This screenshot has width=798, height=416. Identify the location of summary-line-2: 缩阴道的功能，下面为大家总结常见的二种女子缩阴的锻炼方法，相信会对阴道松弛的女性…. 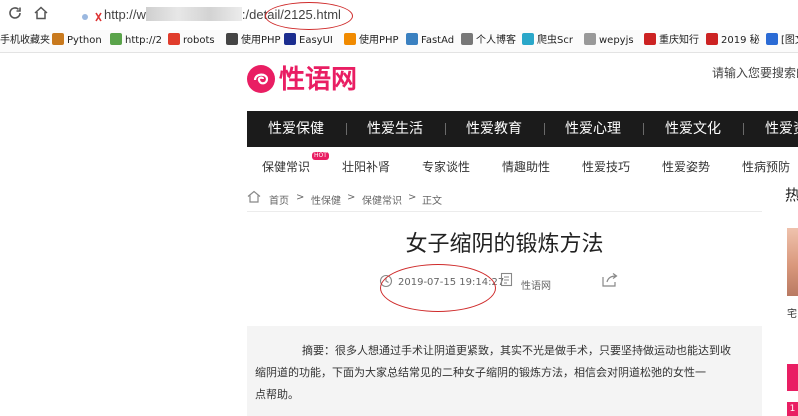
(480, 372).